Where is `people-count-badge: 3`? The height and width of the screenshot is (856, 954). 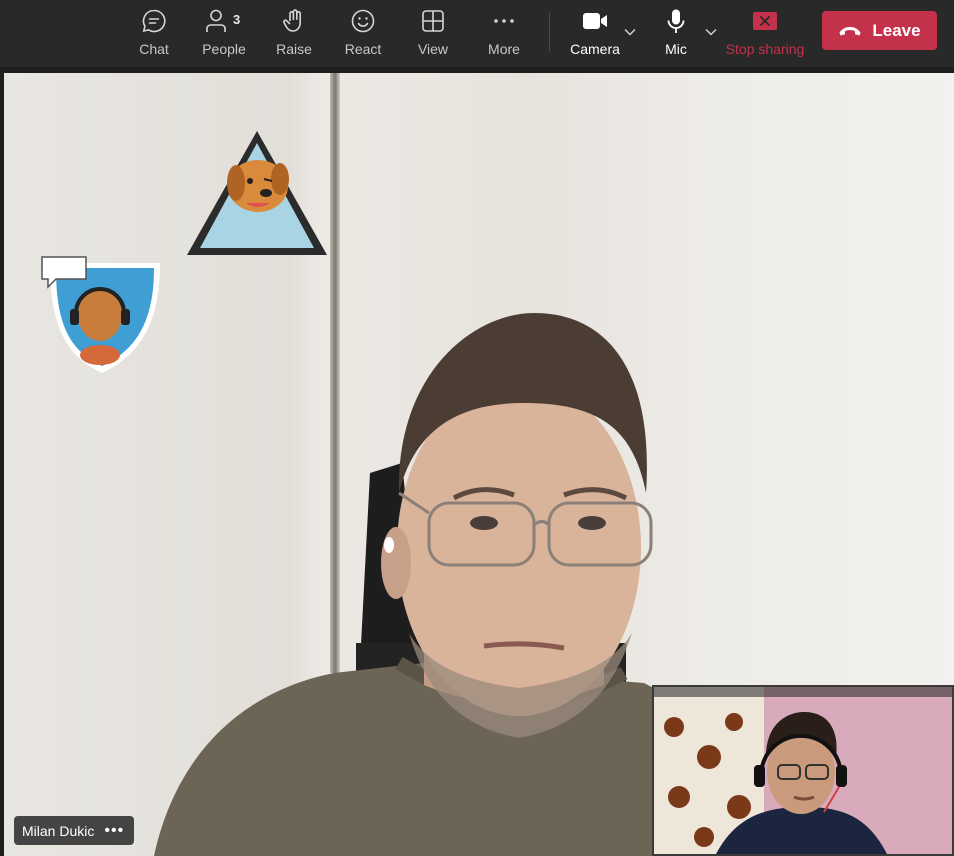
people-count-badge: 3 is located at coordinates (237, 19).